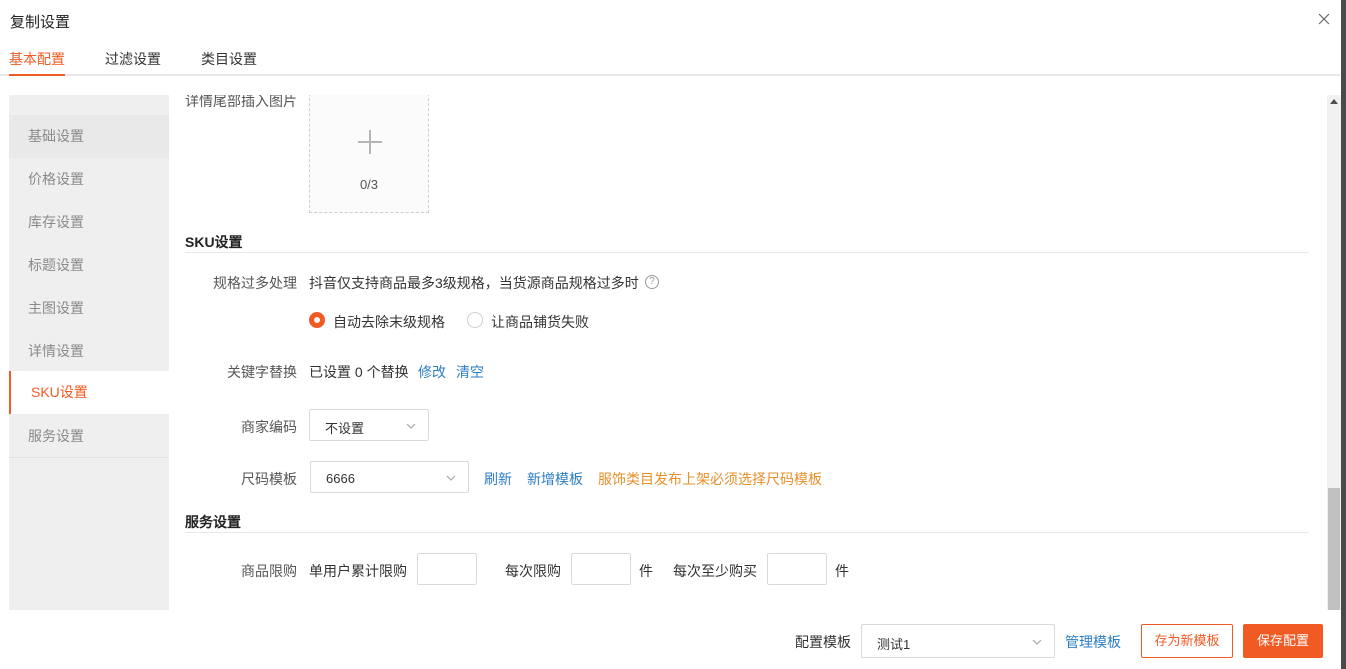  I want to click on scroll-up-arrow-icon, so click(1334, 101).